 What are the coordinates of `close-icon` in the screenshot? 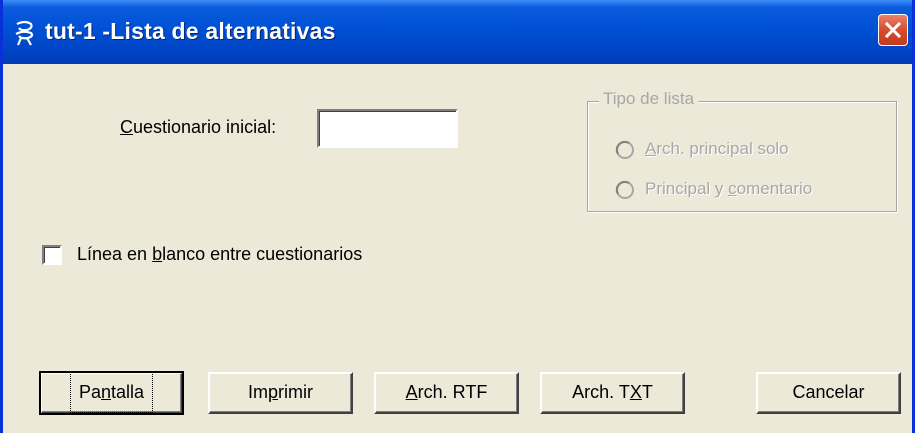 It's located at (893, 30).